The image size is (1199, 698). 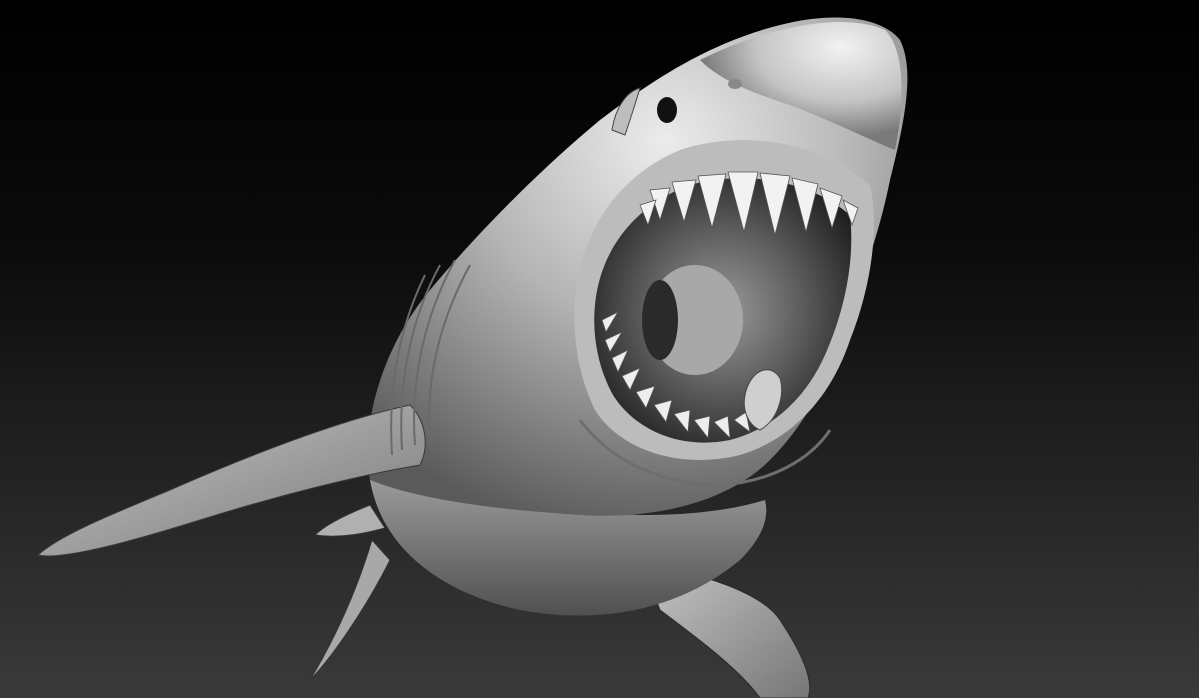 What do you see at coordinates (667, 110) in the screenshot?
I see `eye-icon` at bounding box center [667, 110].